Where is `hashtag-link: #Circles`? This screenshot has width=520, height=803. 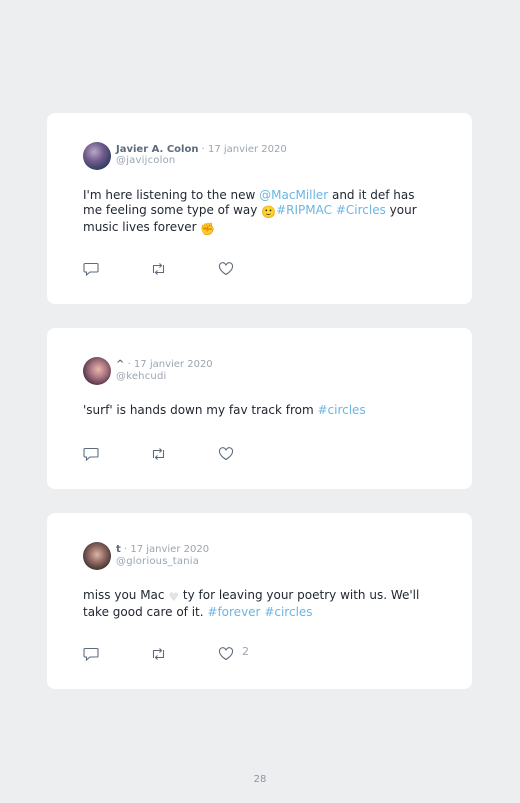 hashtag-link: #Circles is located at coordinates (361, 210).